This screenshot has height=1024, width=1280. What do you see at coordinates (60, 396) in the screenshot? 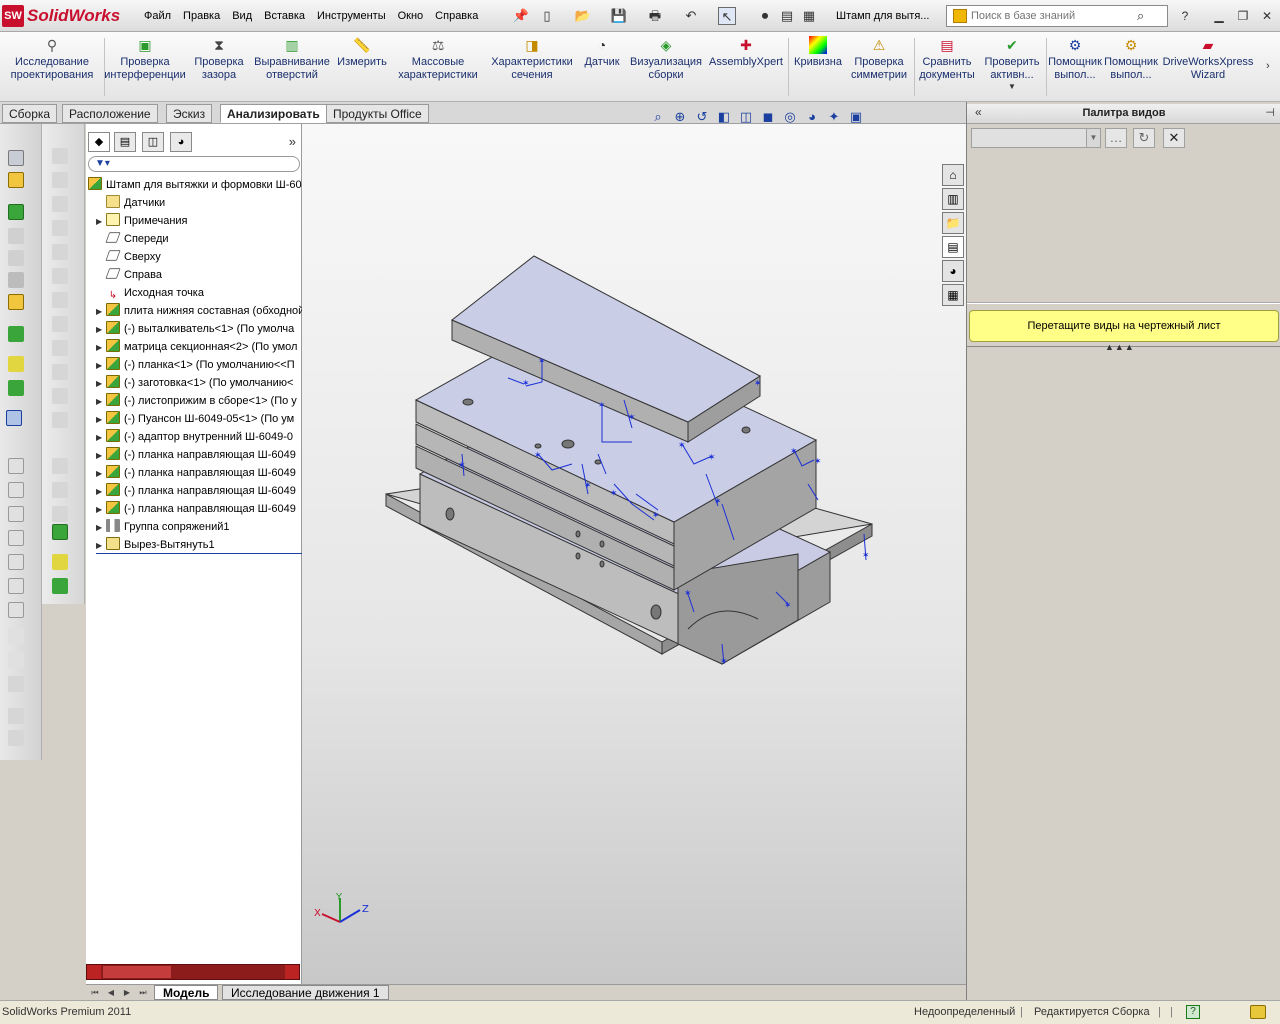
I see `hole-icon` at bounding box center [60, 396].